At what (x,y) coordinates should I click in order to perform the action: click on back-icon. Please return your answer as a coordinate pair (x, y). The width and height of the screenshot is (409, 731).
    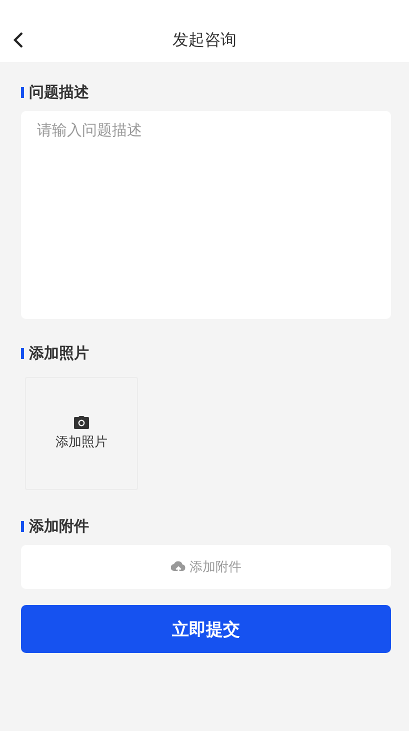
    Looking at the image, I should click on (18, 40).